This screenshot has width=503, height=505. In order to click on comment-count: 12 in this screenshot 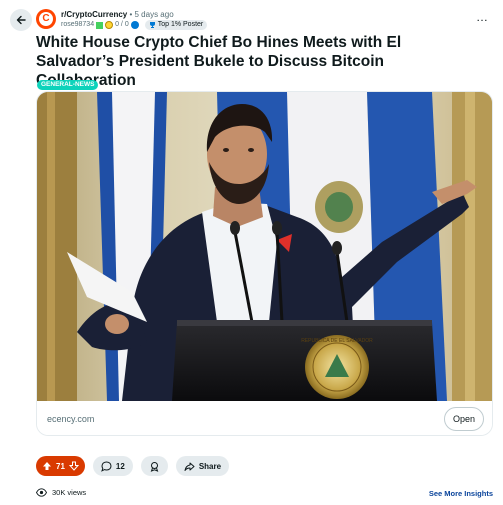, I will do `click(120, 466)`.